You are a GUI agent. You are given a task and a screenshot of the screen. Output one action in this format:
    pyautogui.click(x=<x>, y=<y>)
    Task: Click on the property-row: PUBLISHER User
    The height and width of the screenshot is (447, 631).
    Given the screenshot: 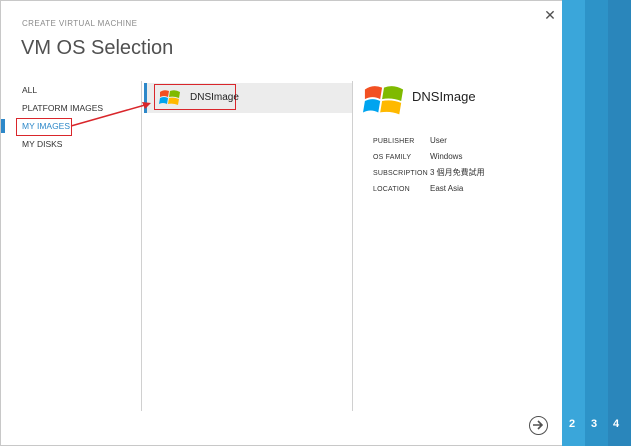 What is the action you would take?
    pyautogui.click(x=429, y=141)
    